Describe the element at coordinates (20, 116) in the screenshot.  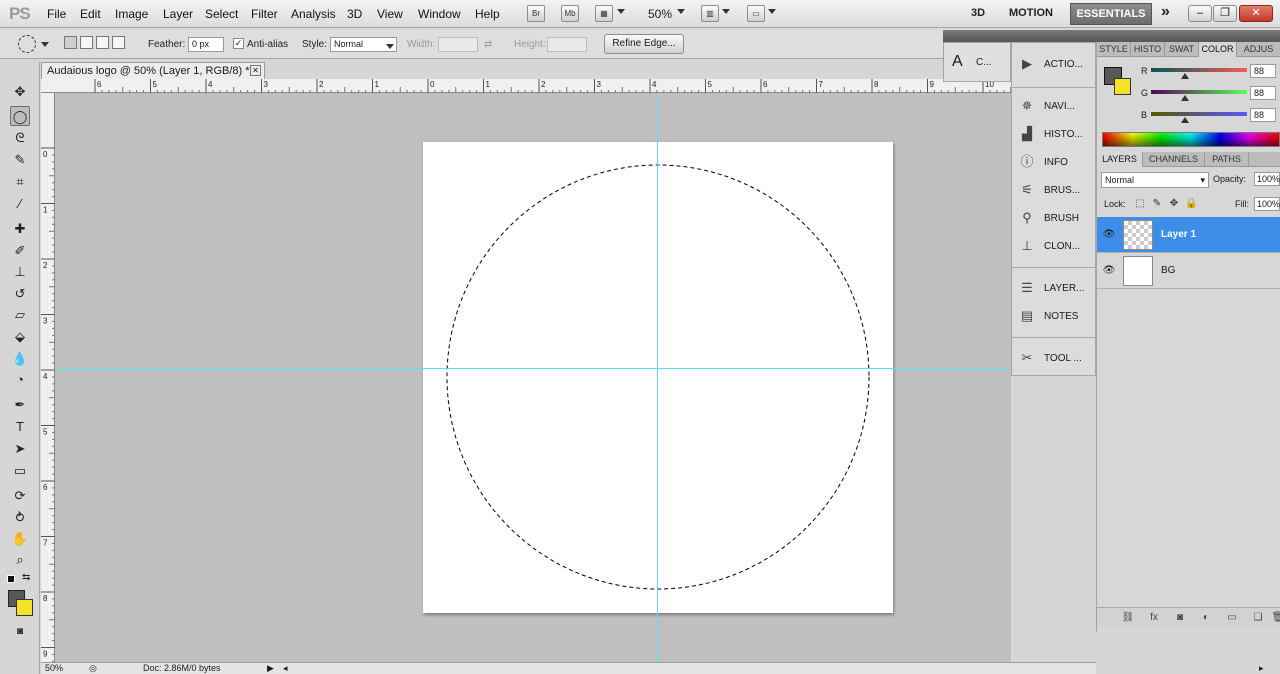
I see `elliptical-marquee-tool-icon: ◯` at that location.